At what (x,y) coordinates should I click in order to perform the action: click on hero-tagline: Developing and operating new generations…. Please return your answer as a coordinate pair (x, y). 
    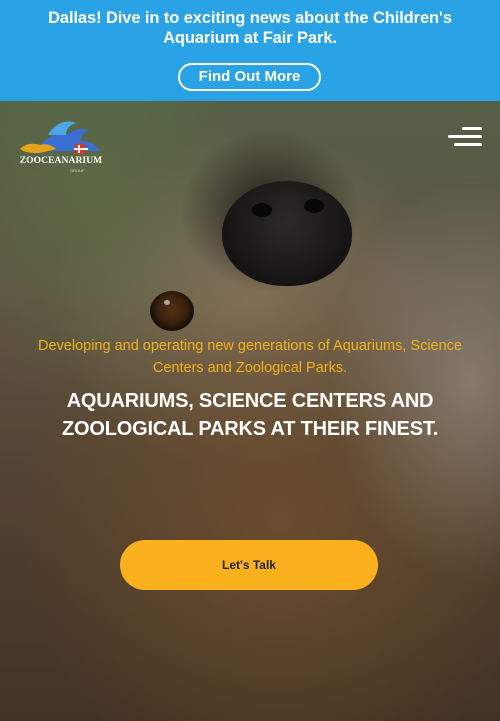
    Looking at the image, I should click on (250, 357).